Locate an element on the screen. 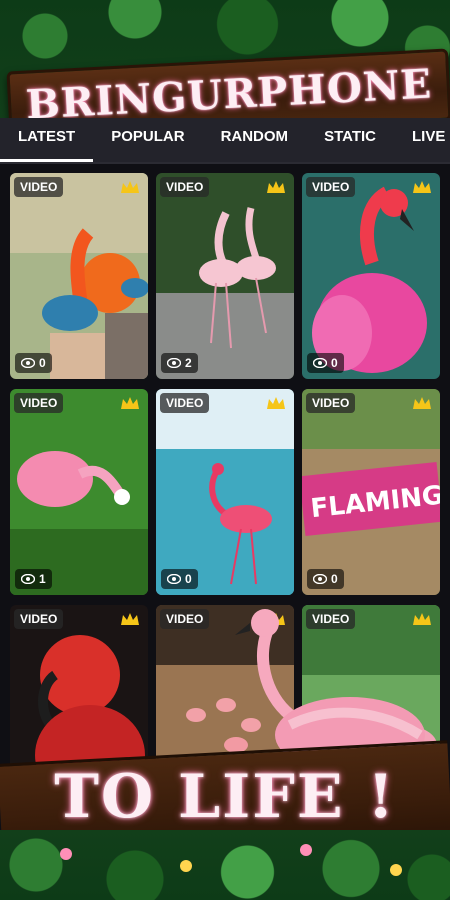 The width and height of the screenshot is (450, 900). view-count-value: 2 is located at coordinates (188, 363).